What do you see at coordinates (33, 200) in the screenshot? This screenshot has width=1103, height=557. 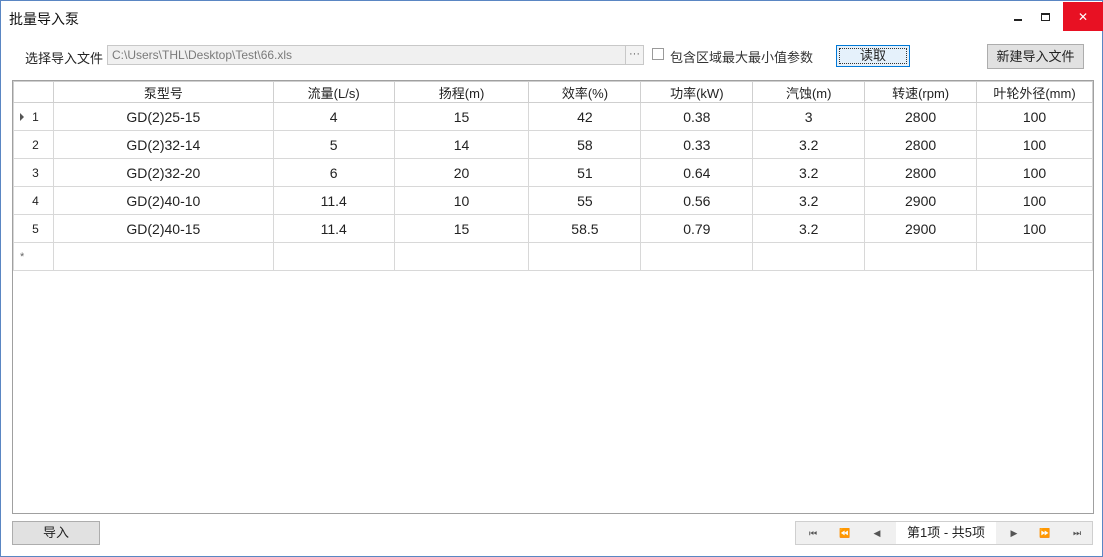 I see `row-header: 4` at bounding box center [33, 200].